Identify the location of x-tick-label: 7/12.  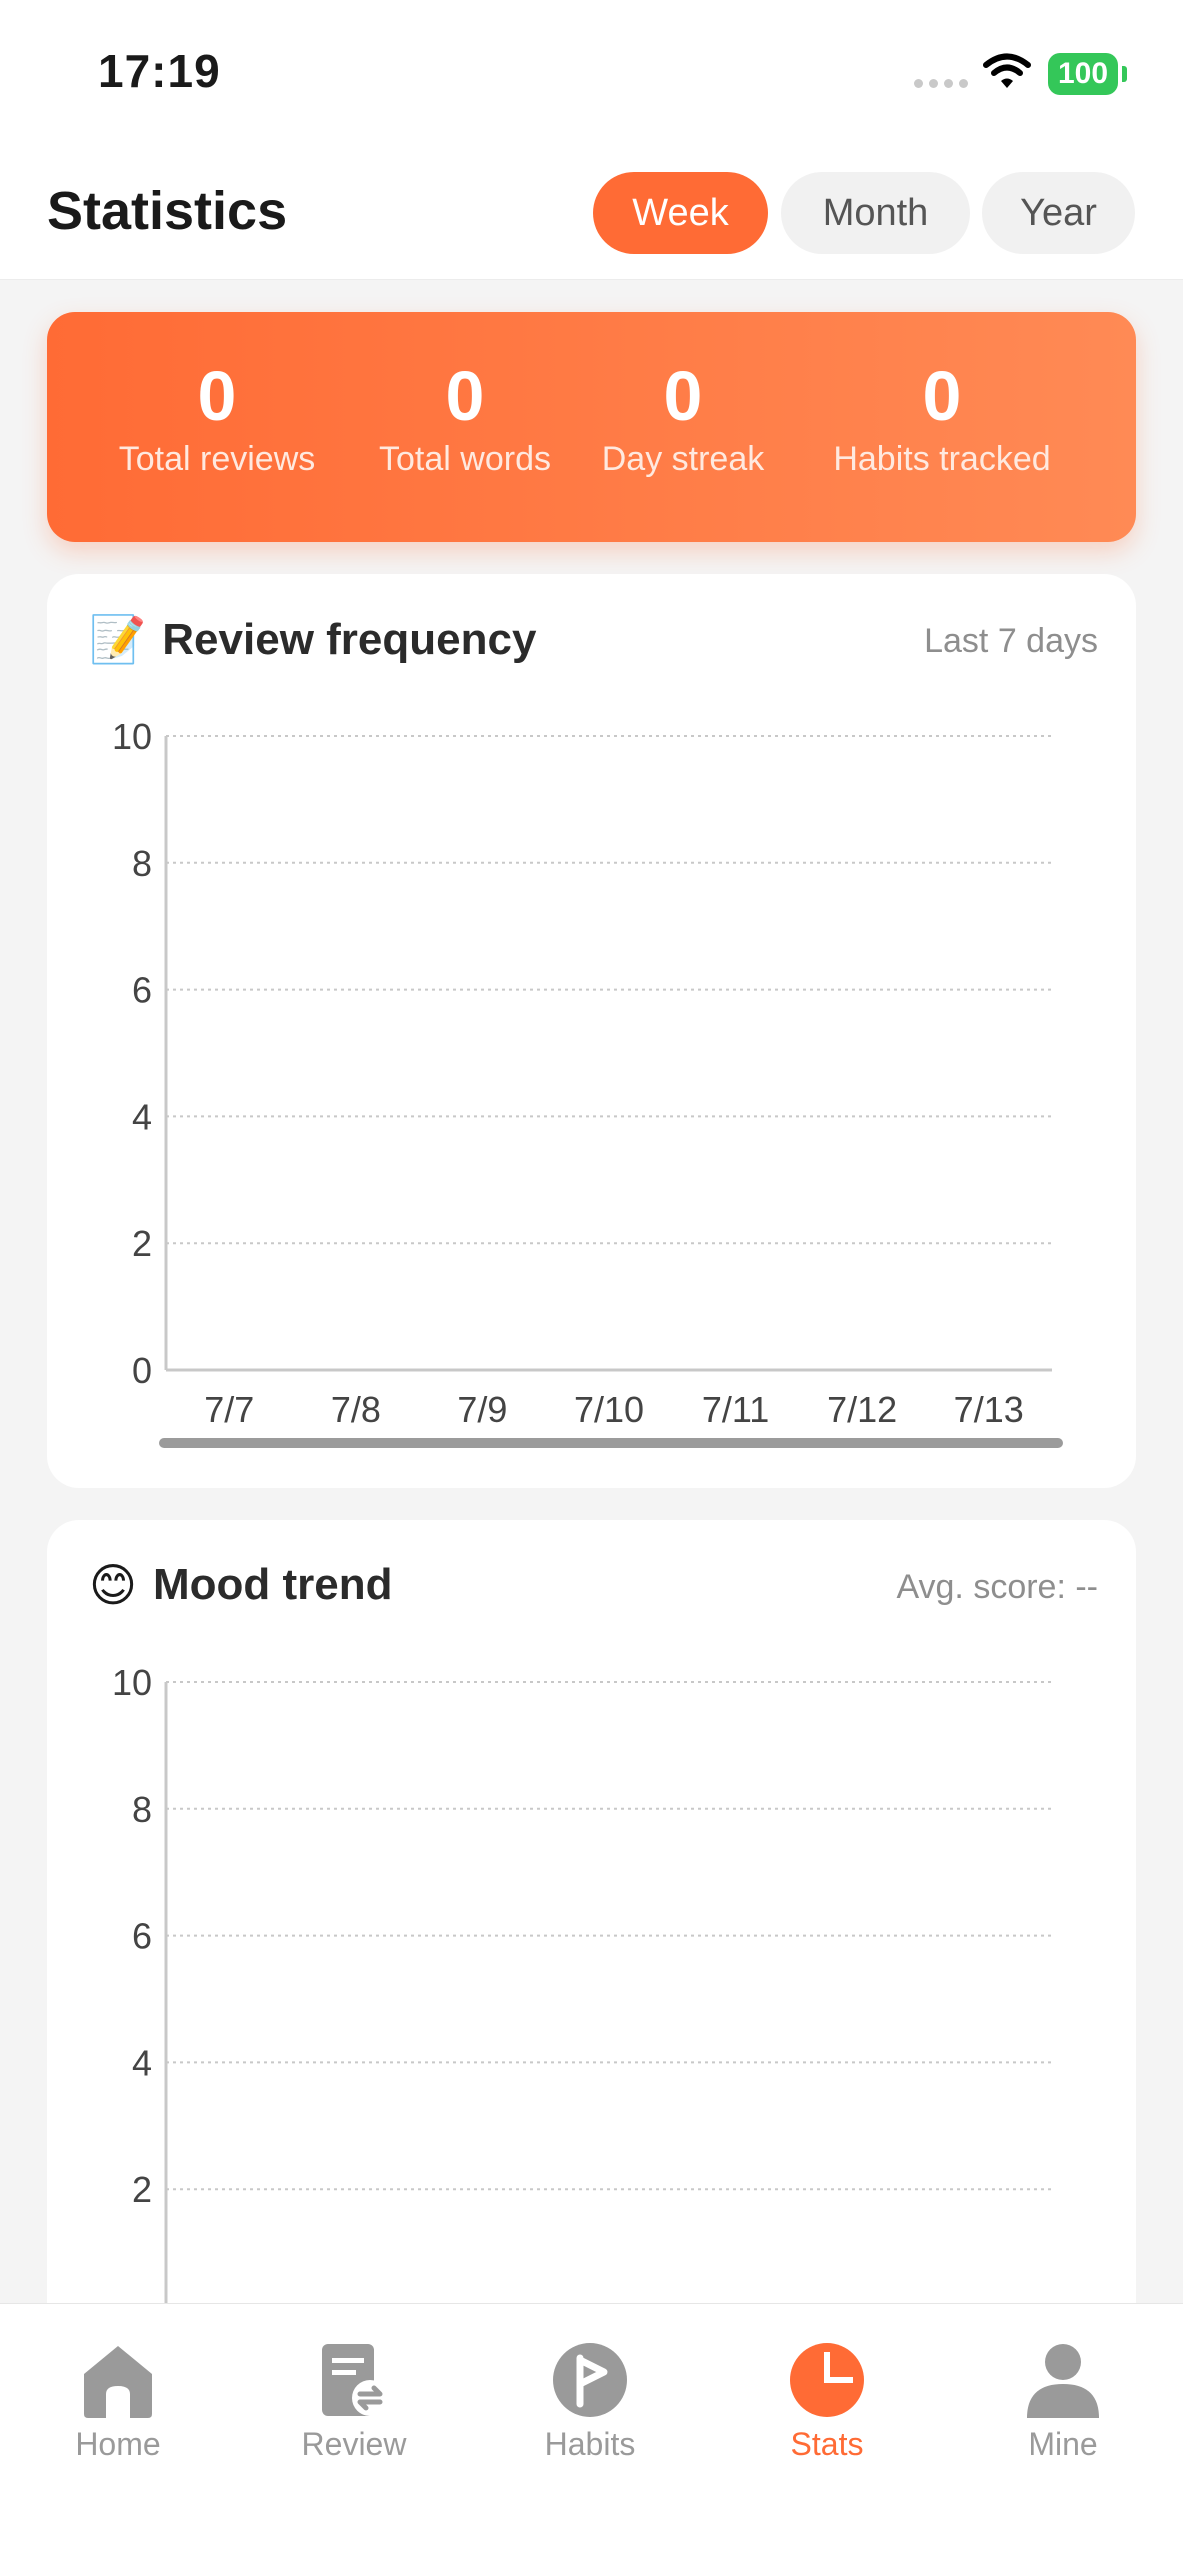
(862, 1409).